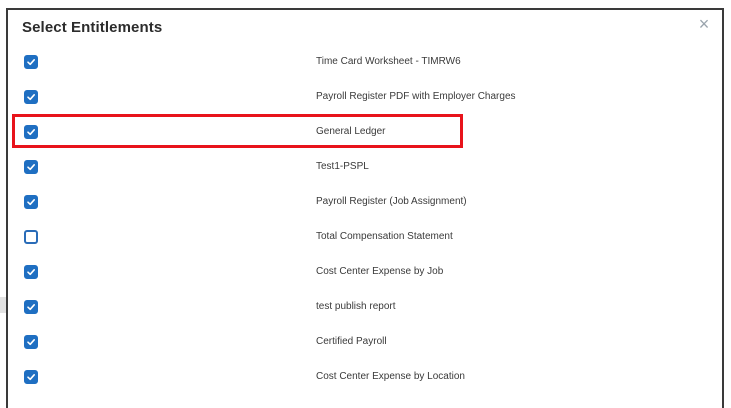 Image resolution: width=731 pixels, height=408 pixels. I want to click on list-item: test publish report, so click(365, 308).